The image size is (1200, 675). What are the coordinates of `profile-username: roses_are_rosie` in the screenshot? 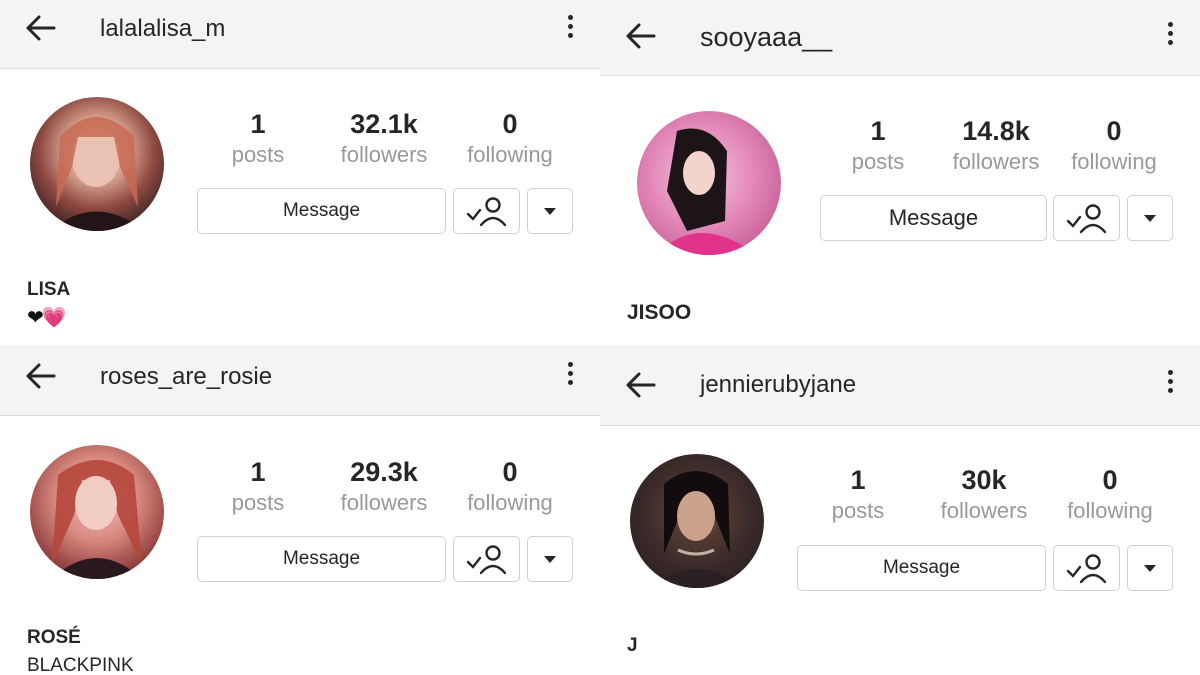 It's located at (186, 376).